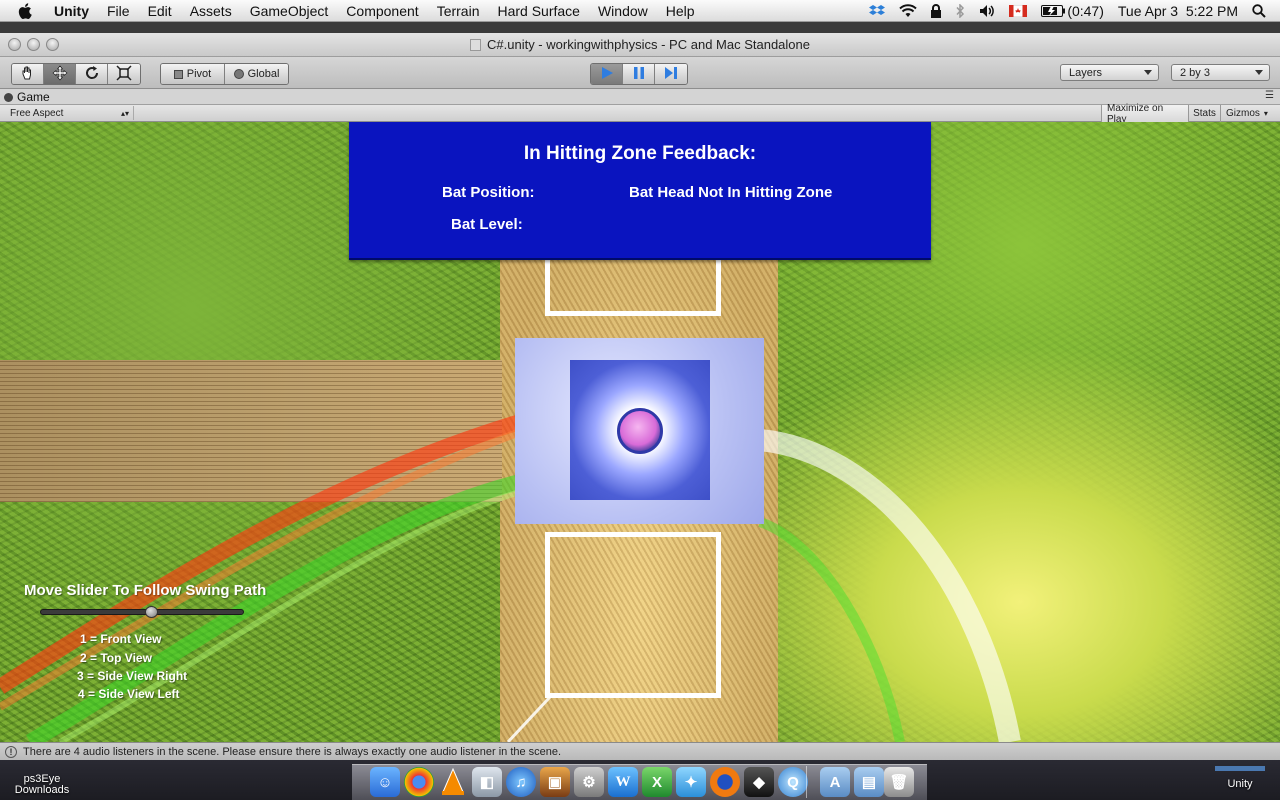  I want to click on bat-level-label: Bat Level:, so click(487, 224).